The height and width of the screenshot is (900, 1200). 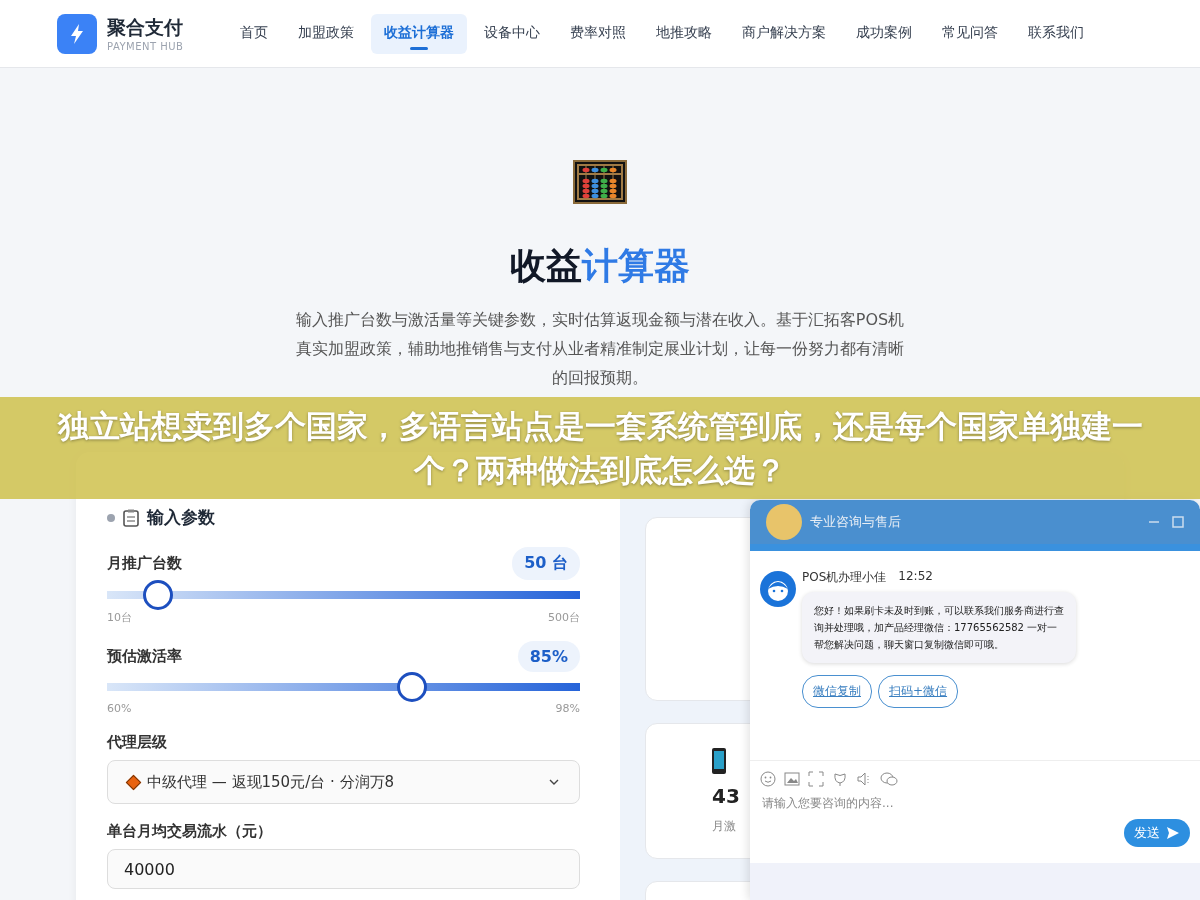 What do you see at coordinates (724, 826) in the screenshot?
I see `stat-label: 月激` at bounding box center [724, 826].